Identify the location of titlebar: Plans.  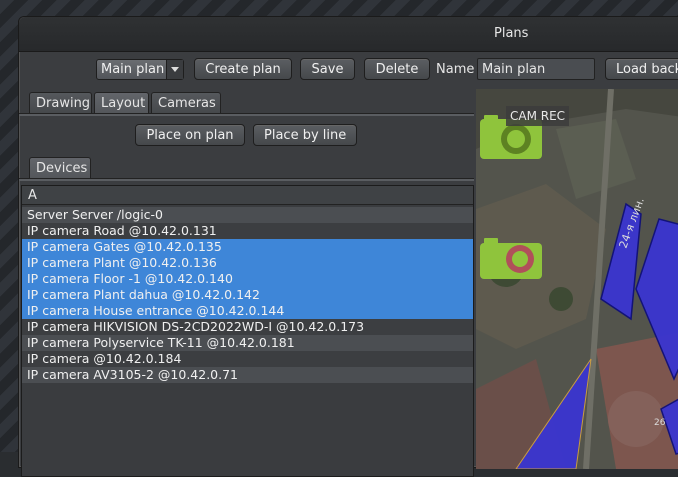
(348, 34).